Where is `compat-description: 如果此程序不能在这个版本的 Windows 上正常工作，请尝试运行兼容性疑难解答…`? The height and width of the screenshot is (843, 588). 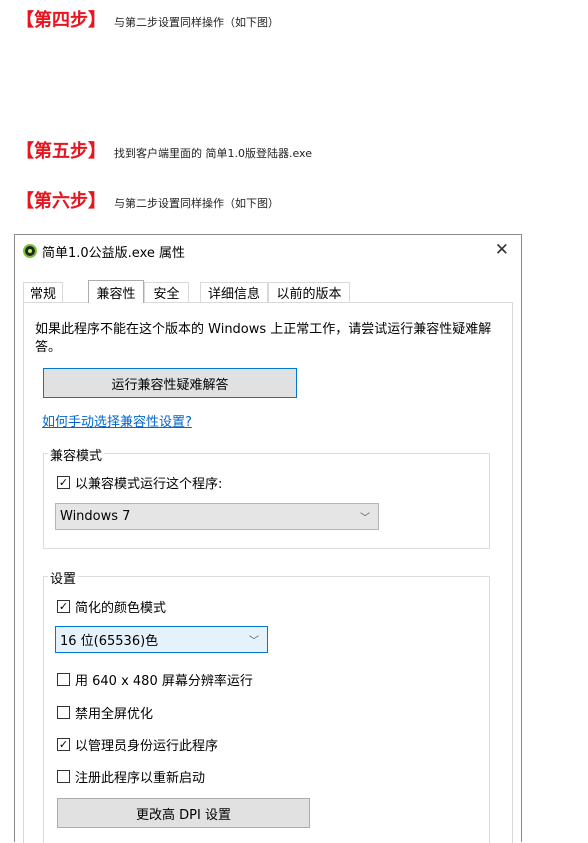
compat-description: 如果此程序不能在这个版本的 Windows 上正常工作，请尝试运行兼容性疑难解答… is located at coordinates (263, 338).